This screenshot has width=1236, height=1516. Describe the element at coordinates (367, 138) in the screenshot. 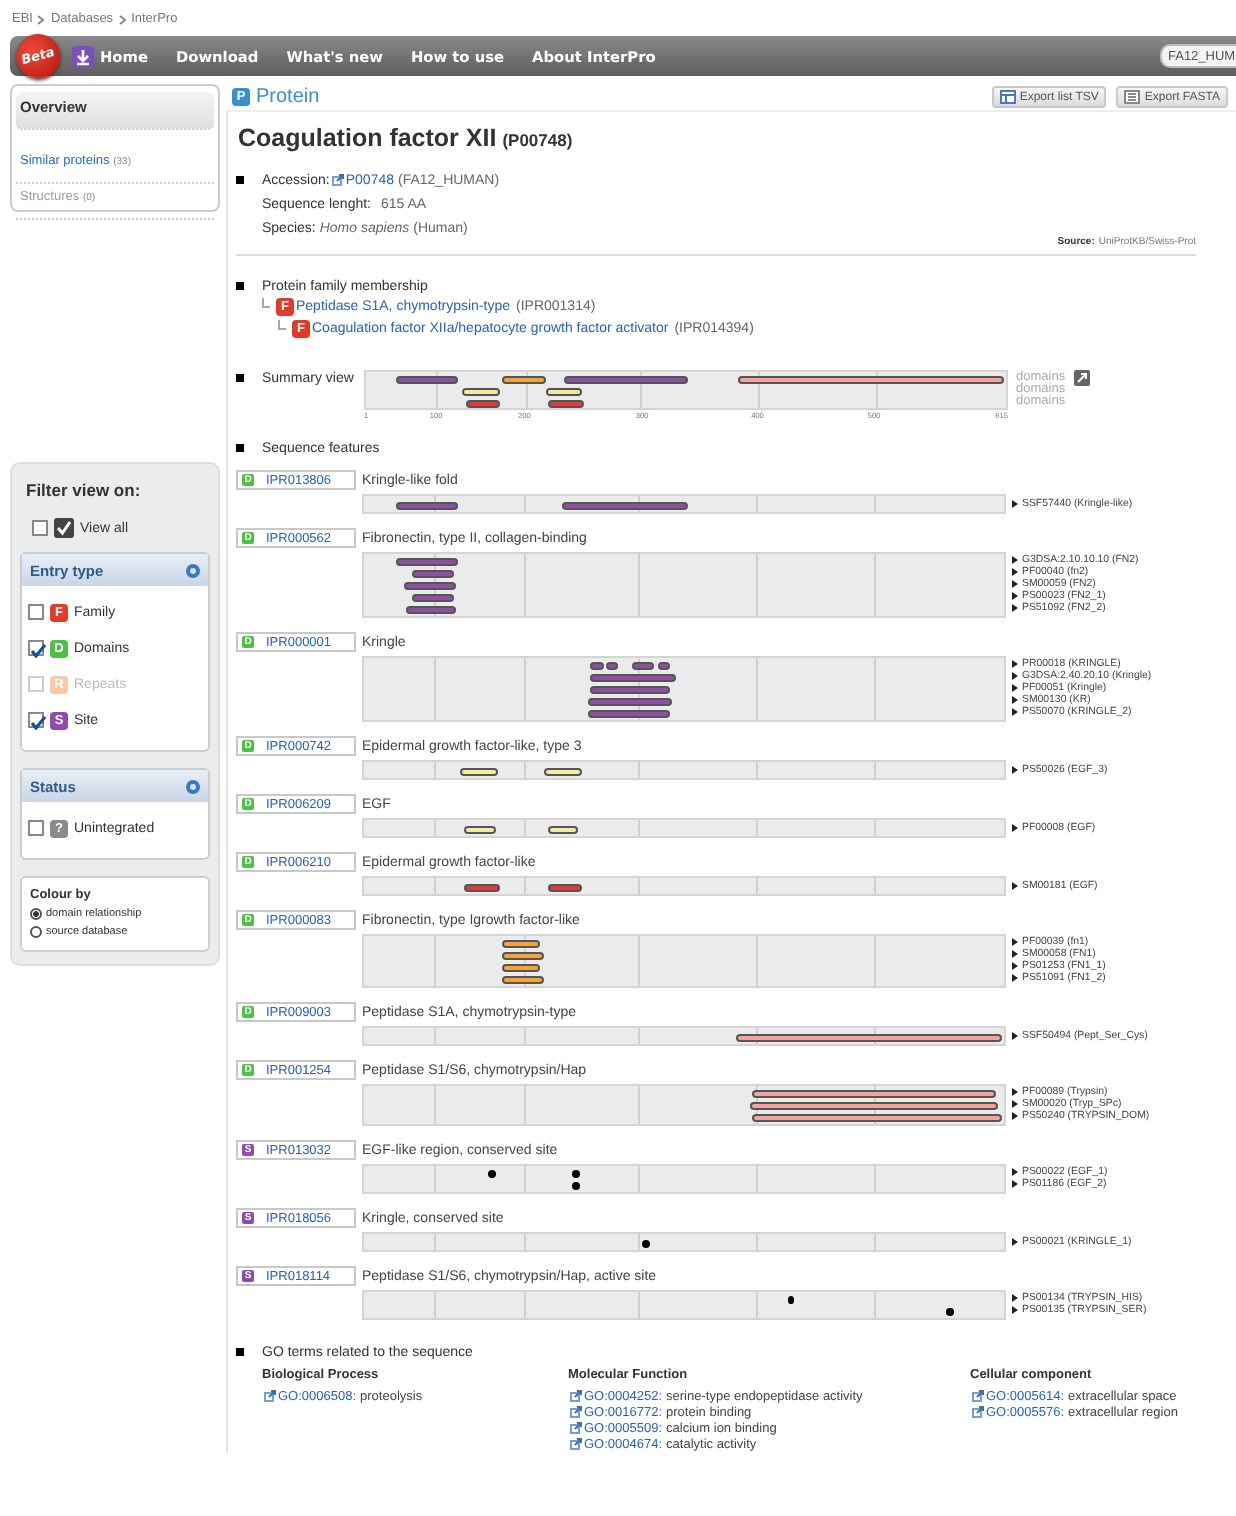

I see `protein-title: Coagulation factor XII` at that location.